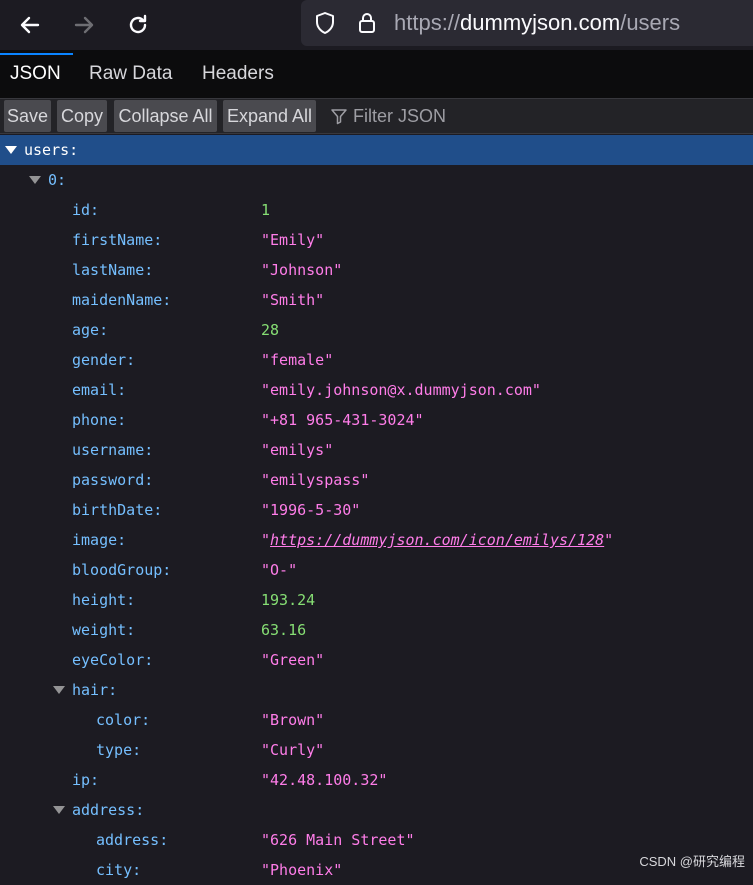 This screenshot has height=885, width=753. Describe the element at coordinates (376, 360) in the screenshot. I see `tree-row: gender: "female"` at that location.